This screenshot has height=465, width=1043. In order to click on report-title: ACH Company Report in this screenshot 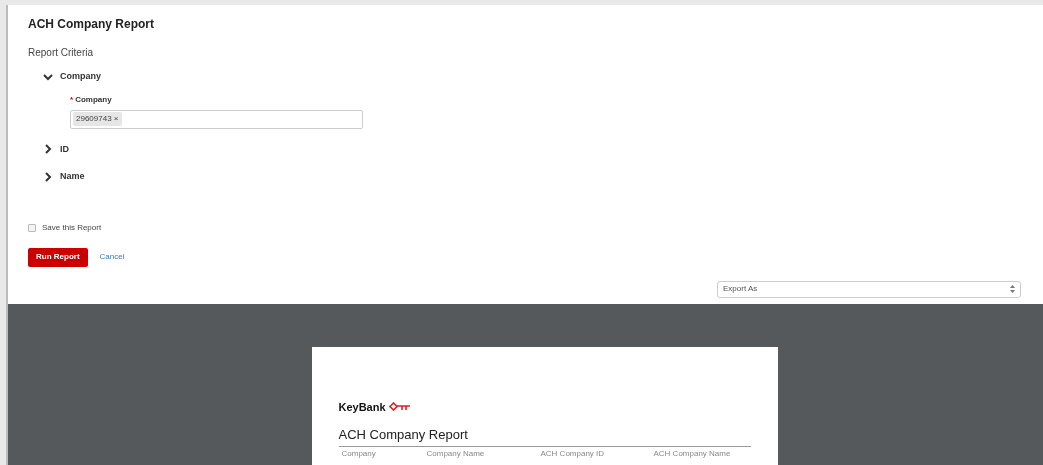, I will do `click(544, 436)`.